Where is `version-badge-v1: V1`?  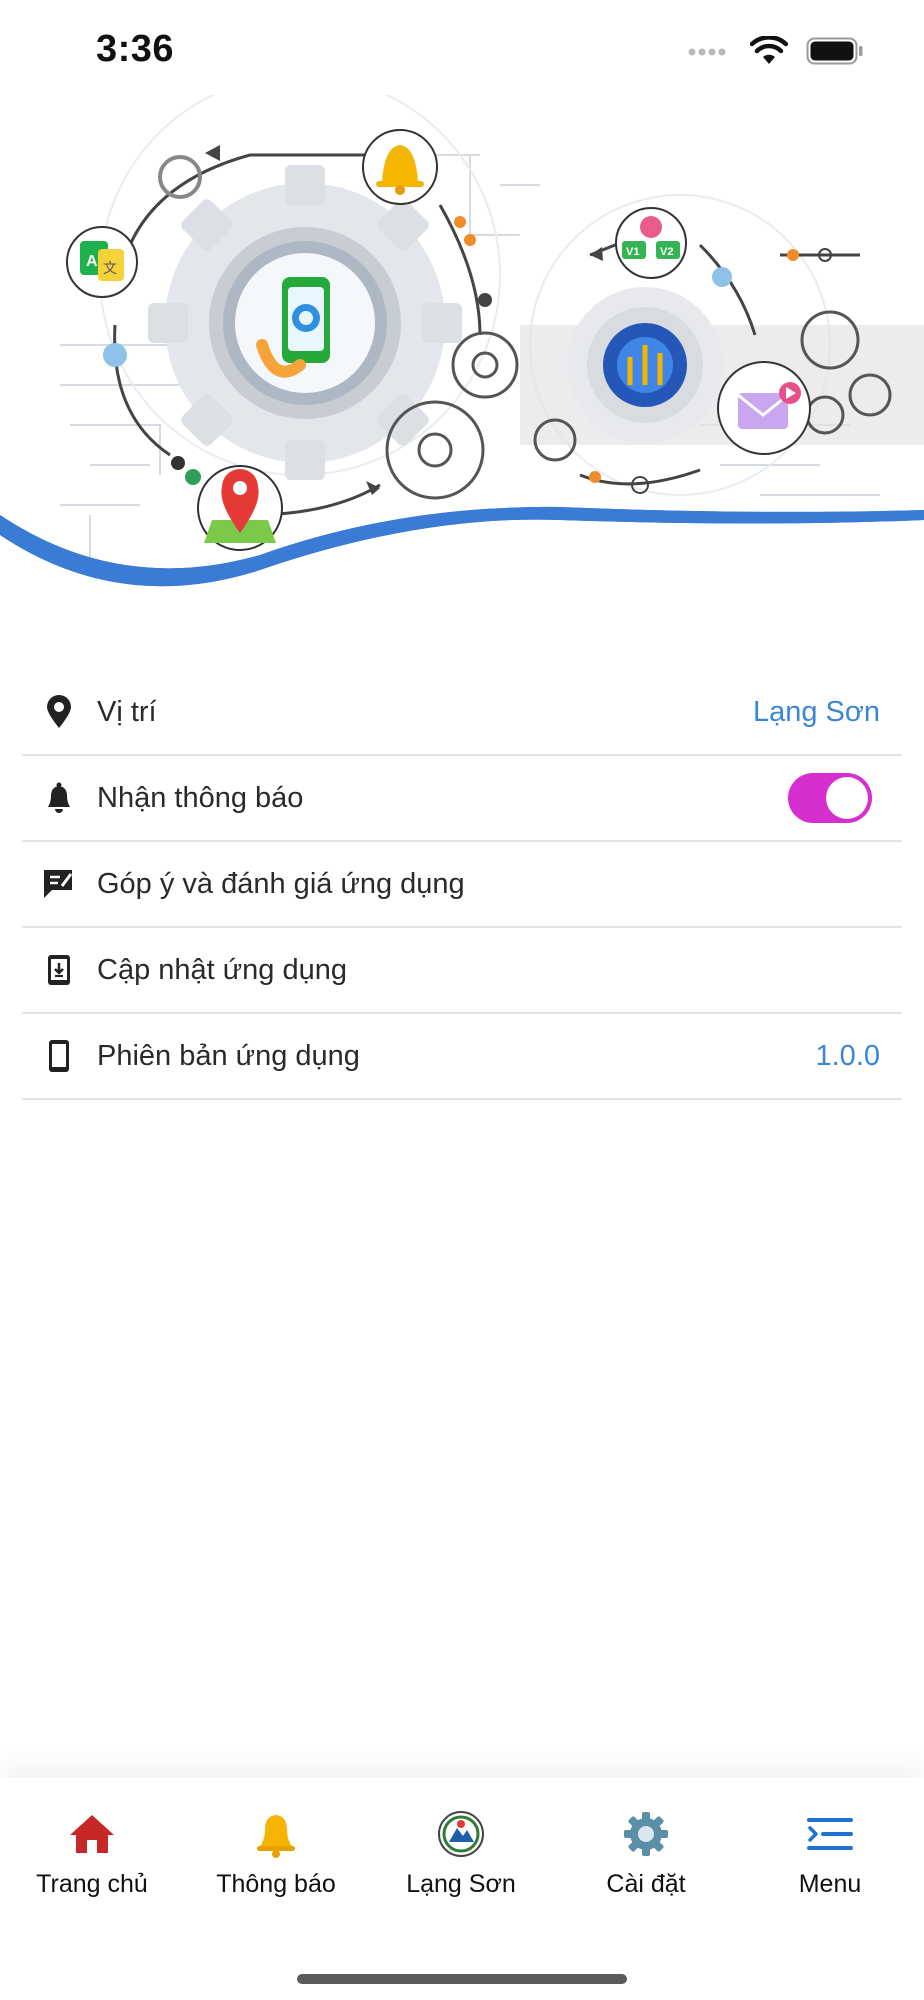 version-badge-v1: V1 is located at coordinates (632, 252).